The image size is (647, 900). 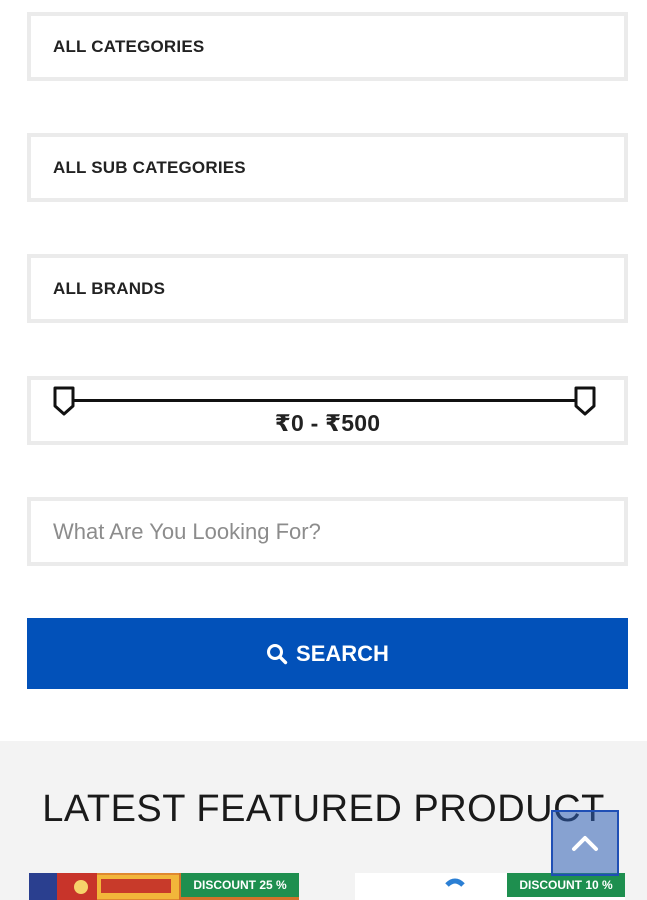 What do you see at coordinates (327, 167) in the screenshot?
I see `sub-category-select: ALL SUB CATEGORIES` at bounding box center [327, 167].